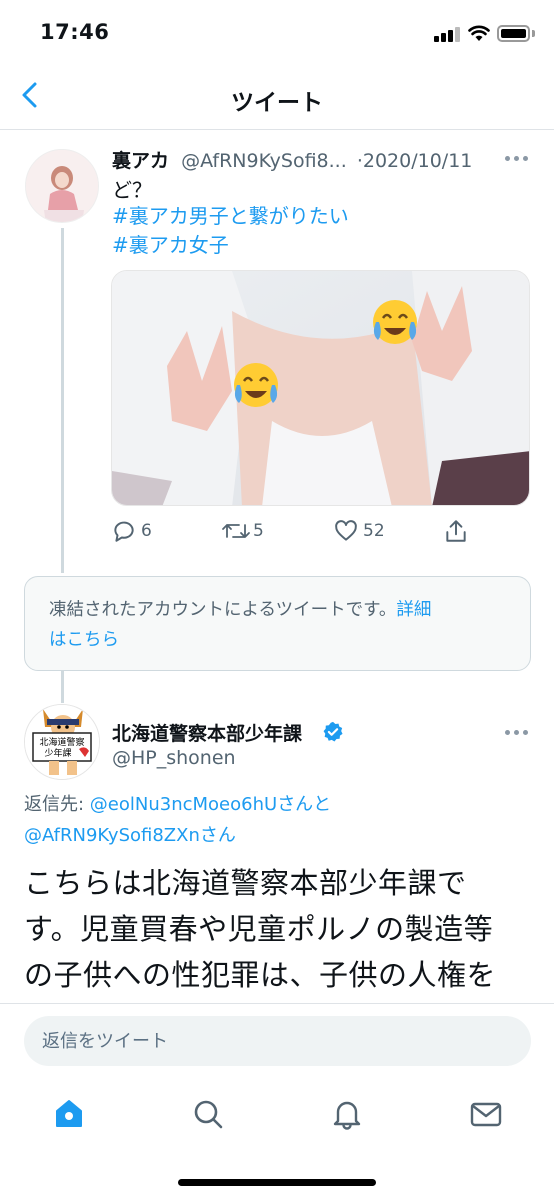 Image resolution: width=554 pixels, height=1200 pixels. What do you see at coordinates (124, 531) in the screenshot?
I see `reply-icon` at bounding box center [124, 531].